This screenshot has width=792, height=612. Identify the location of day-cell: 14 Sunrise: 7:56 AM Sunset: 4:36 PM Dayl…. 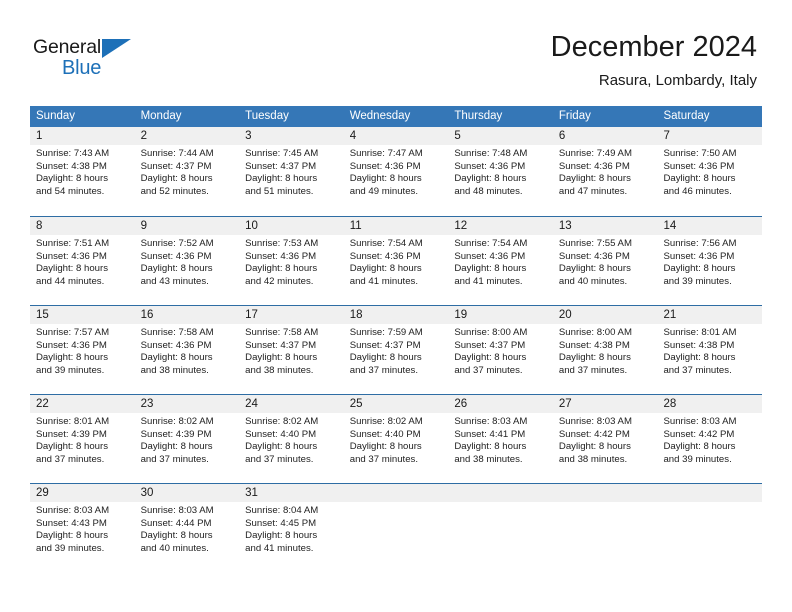
(710, 261).